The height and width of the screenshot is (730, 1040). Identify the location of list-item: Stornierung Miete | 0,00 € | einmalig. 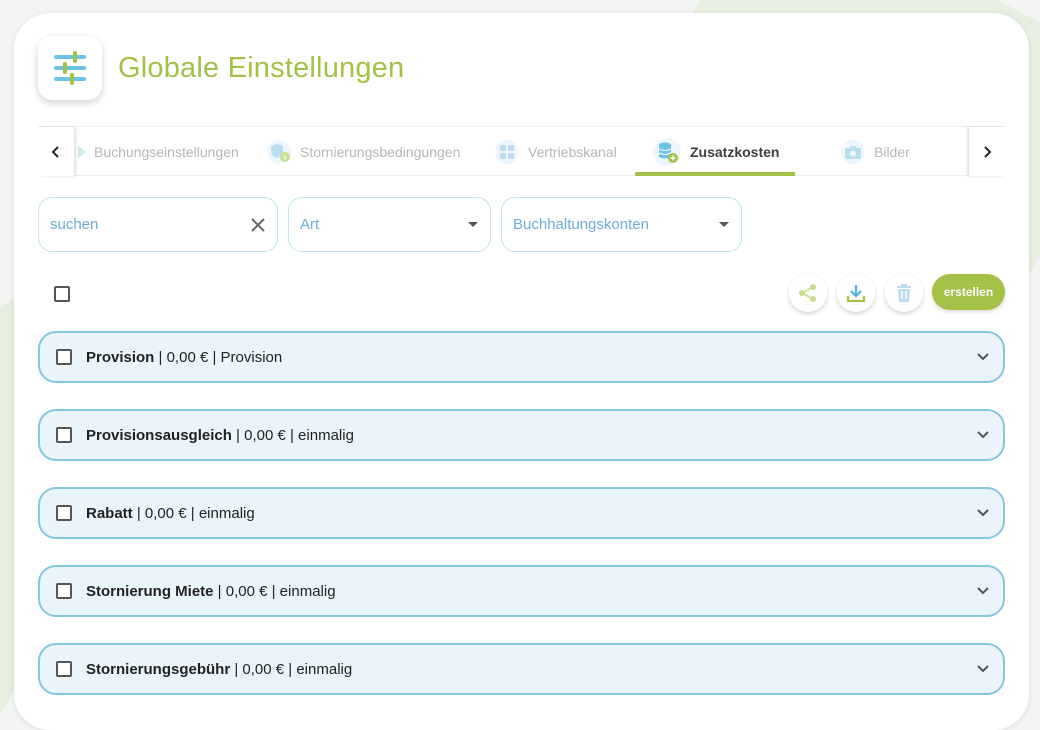
(521, 591).